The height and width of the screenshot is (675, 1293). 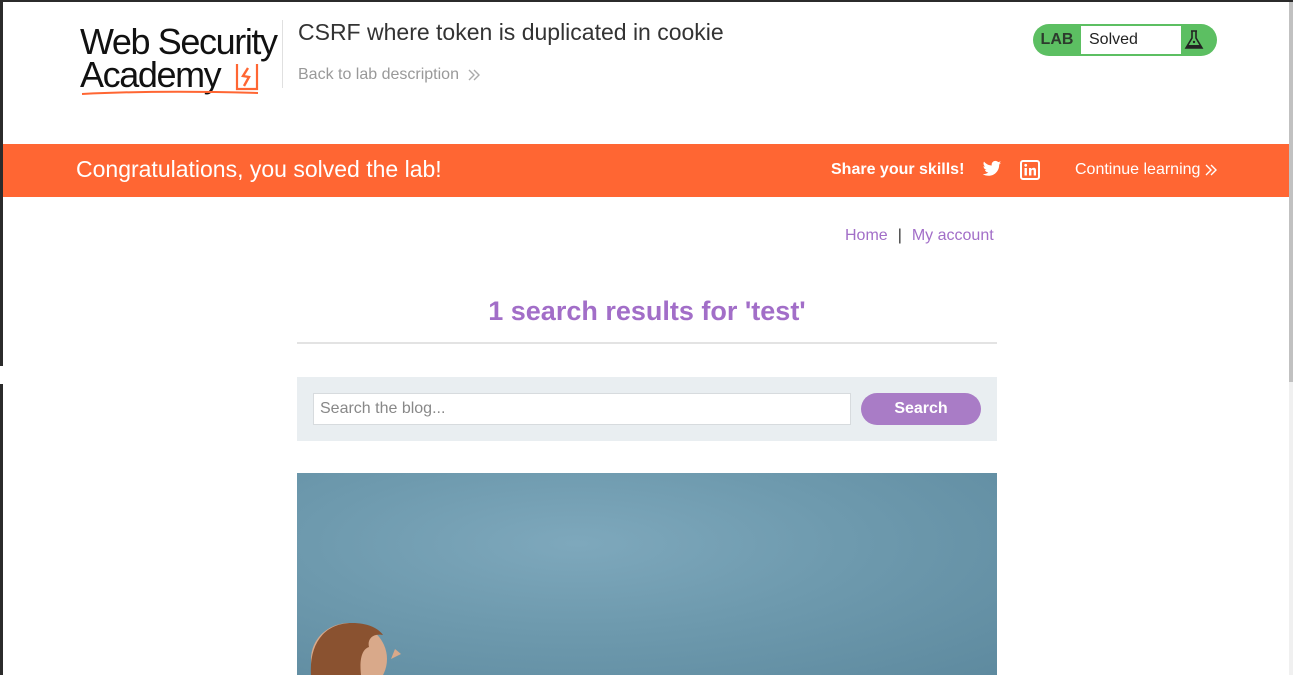 I want to click on back-to-lab-description-link: Back to lab description, so click(x=389, y=75).